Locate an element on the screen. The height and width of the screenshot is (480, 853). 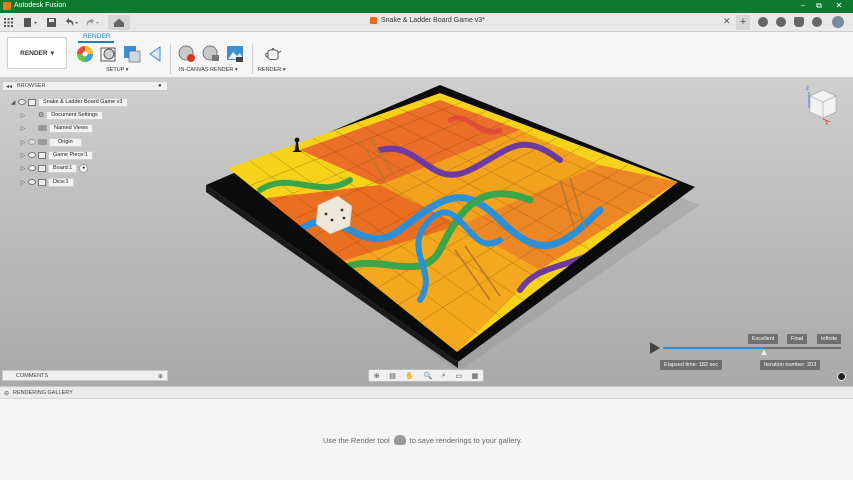
viewcube-icon is located at coordinates (823, 105).